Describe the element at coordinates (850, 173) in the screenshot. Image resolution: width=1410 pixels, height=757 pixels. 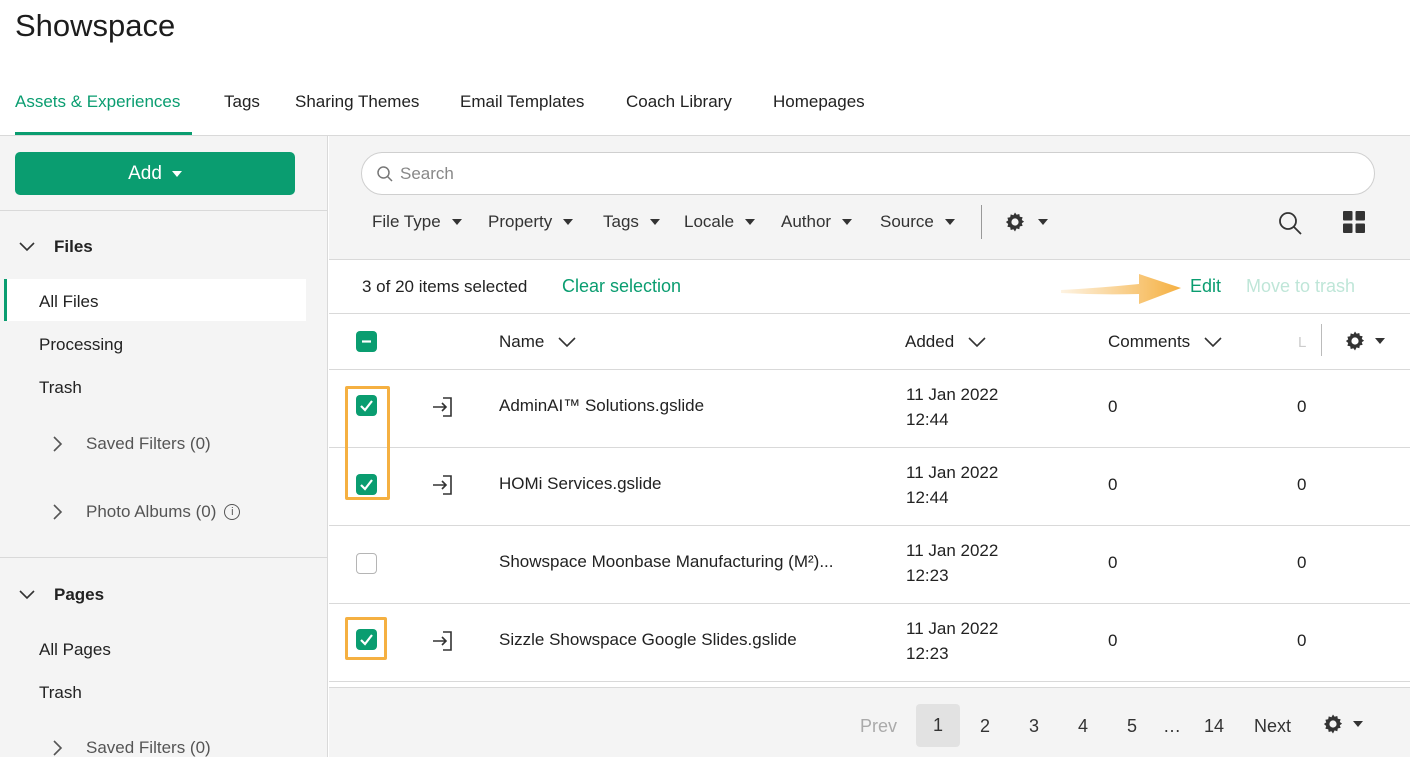
I see `search-input` at that location.